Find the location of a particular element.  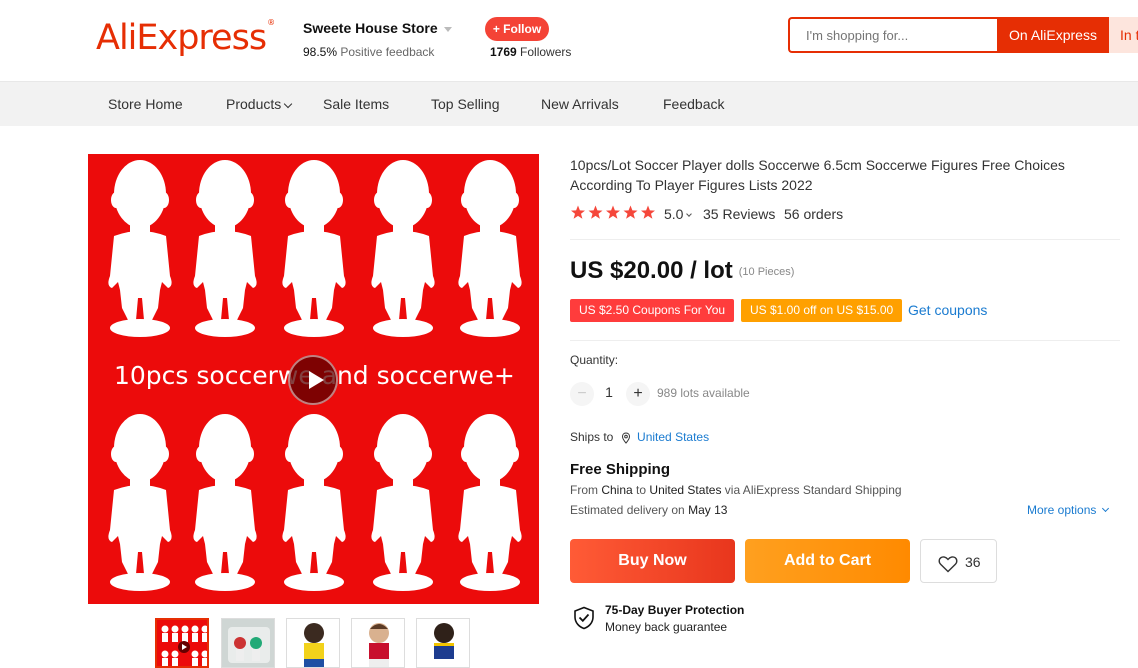

ship-to: United States is located at coordinates (685, 490).